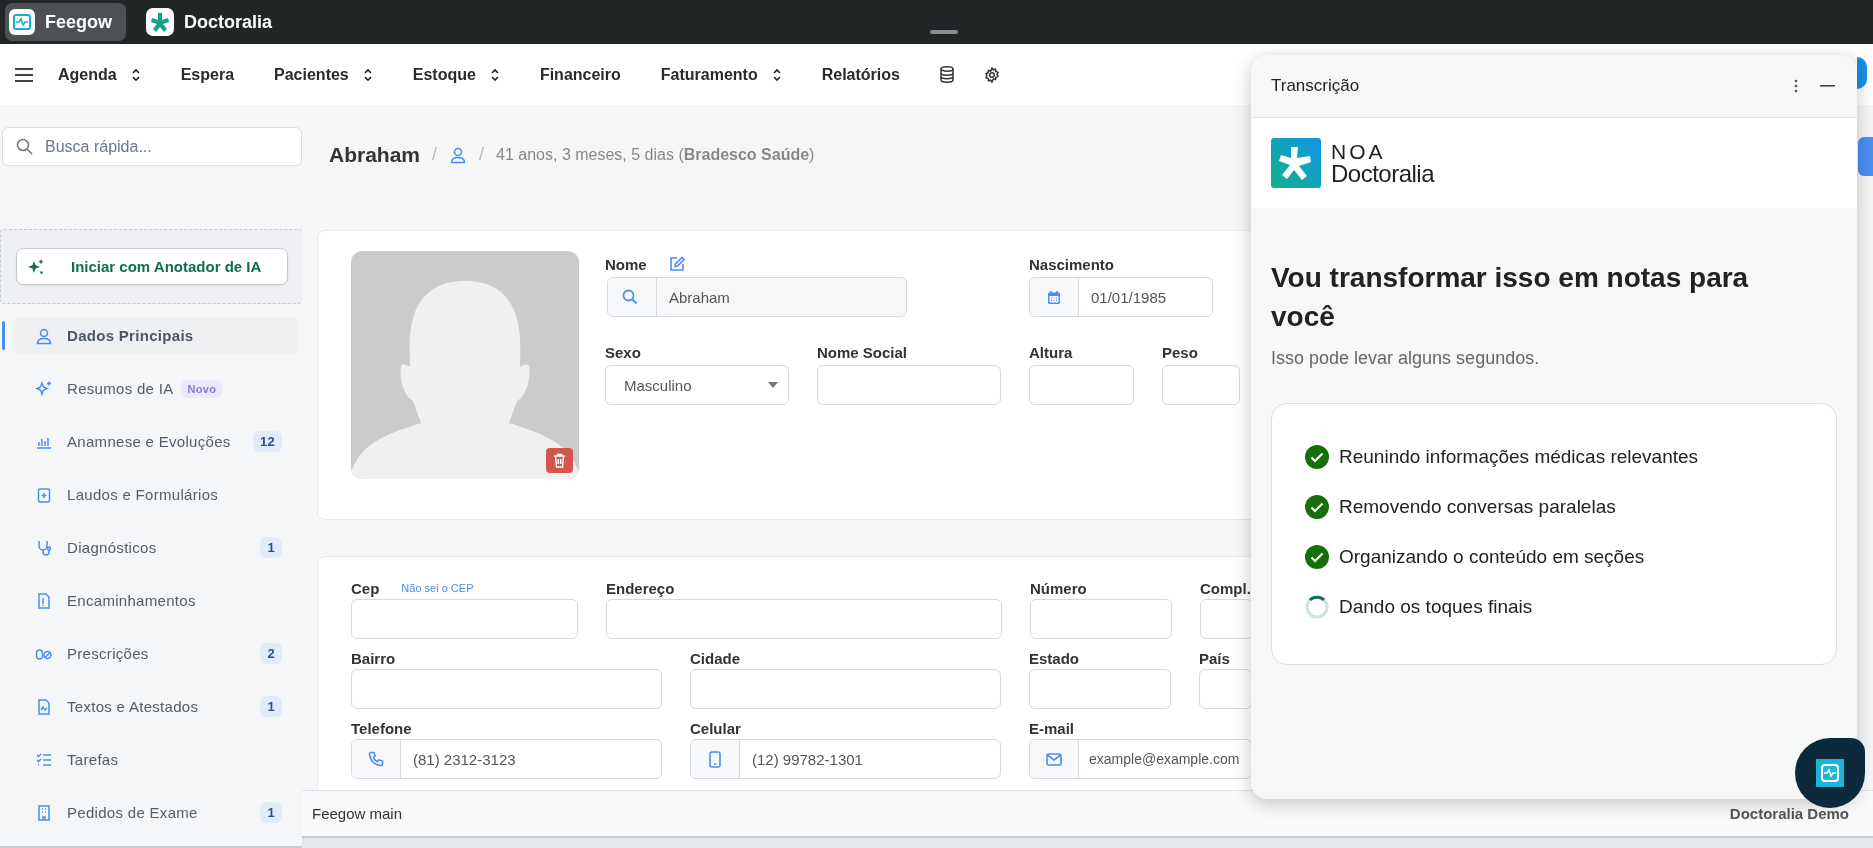 This screenshot has width=1873, height=848. Describe the element at coordinates (1180, 352) in the screenshot. I see `field-label: Peso` at that location.